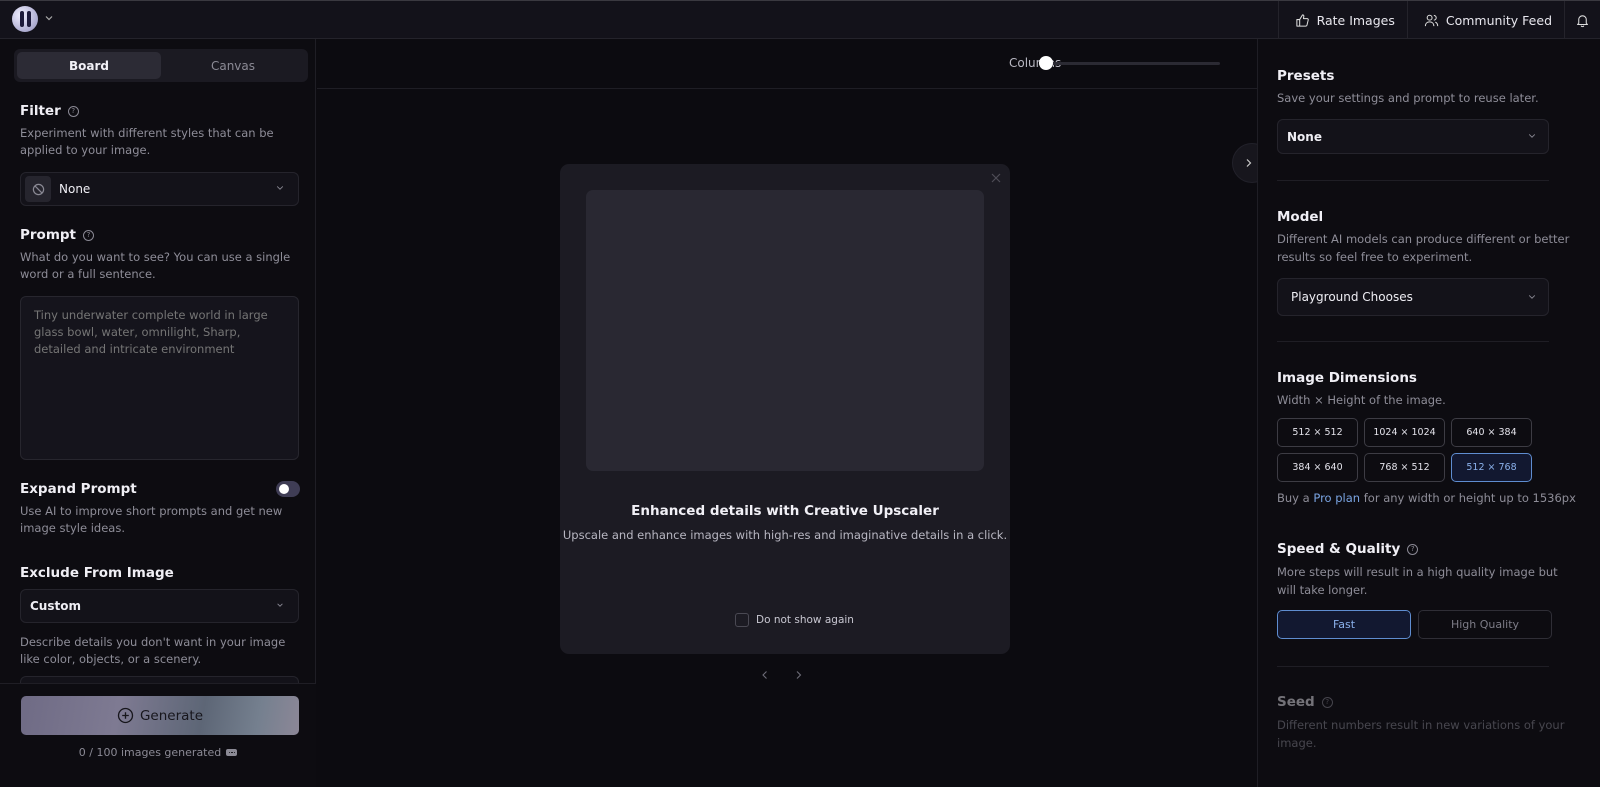  I want to click on top-header: Rate Images Community Feed, so click(800, 20).